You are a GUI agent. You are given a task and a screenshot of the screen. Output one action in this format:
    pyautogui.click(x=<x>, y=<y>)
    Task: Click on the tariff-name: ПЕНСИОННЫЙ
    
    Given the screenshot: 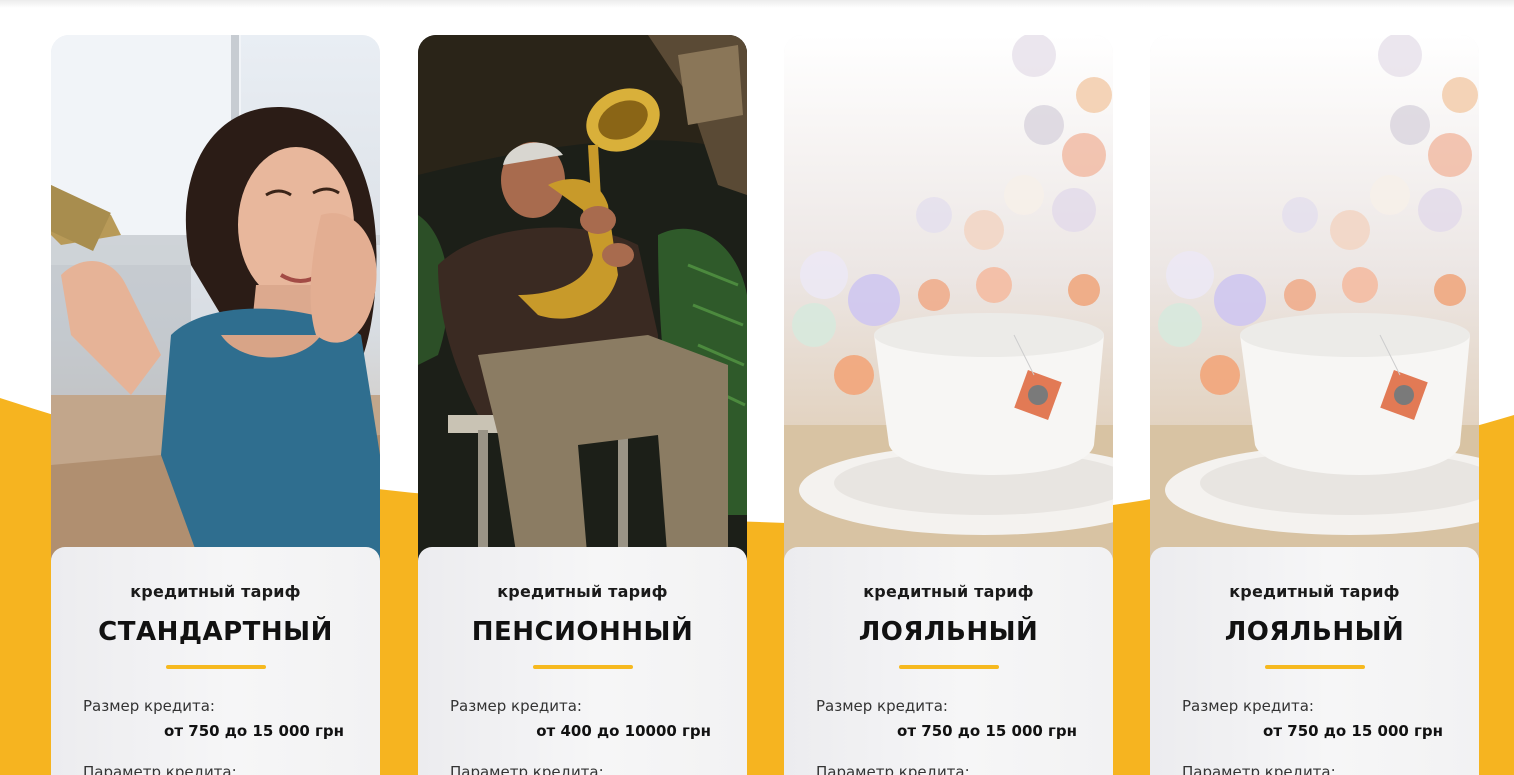 What is the action you would take?
    pyautogui.click(x=582, y=632)
    